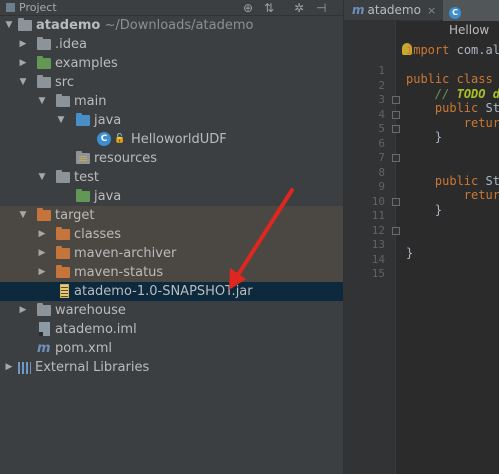 The image size is (499, 474). Describe the element at coordinates (381, 85) in the screenshot. I see `line-number: 2` at that location.